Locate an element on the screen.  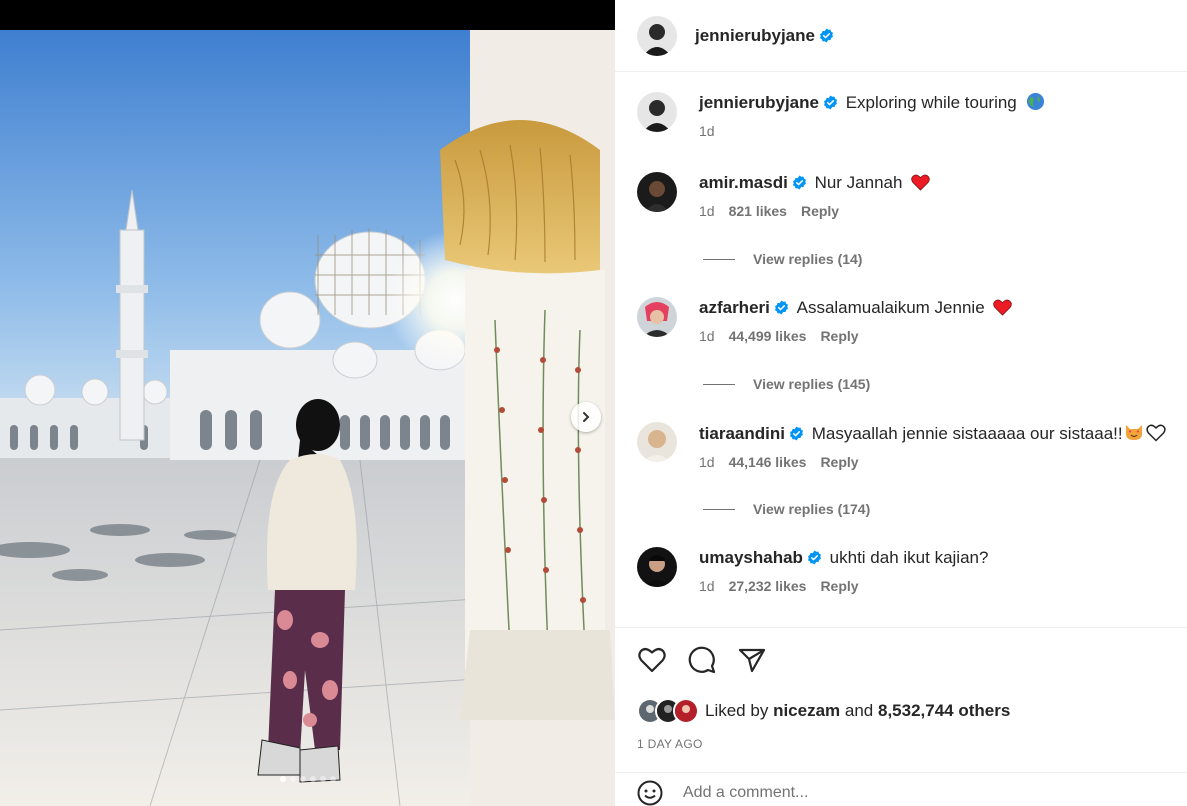
next-photo-button is located at coordinates (586, 417).